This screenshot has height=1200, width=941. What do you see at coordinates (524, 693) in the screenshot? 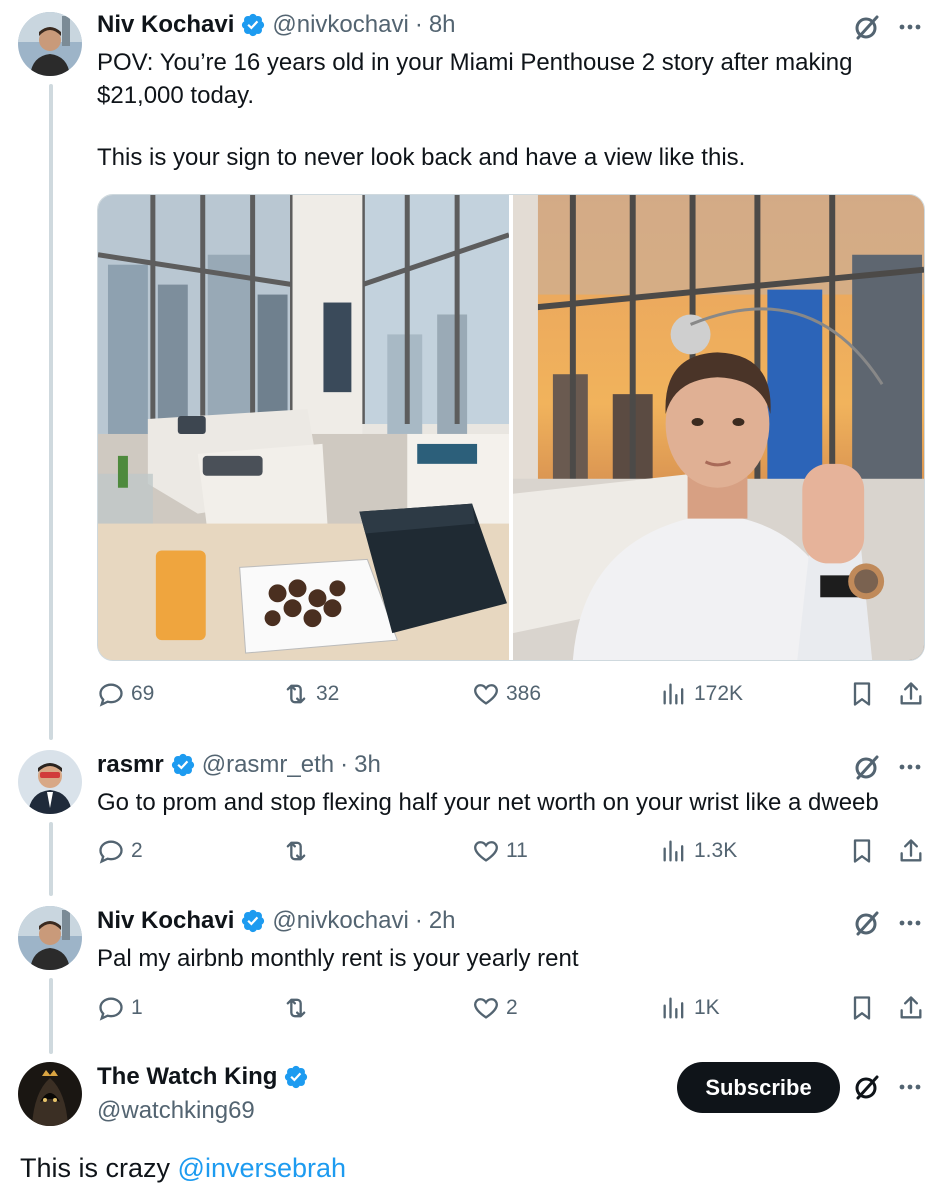
I see `like-count: 386` at bounding box center [524, 693].